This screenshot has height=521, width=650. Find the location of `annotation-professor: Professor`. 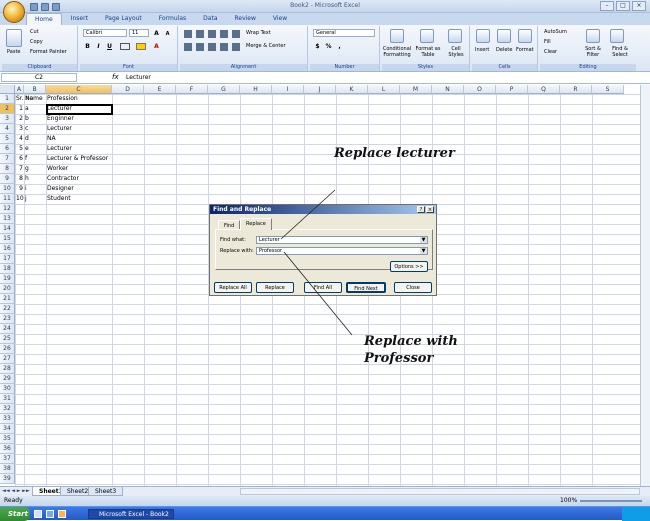

annotation-professor: Professor is located at coordinates (399, 358).